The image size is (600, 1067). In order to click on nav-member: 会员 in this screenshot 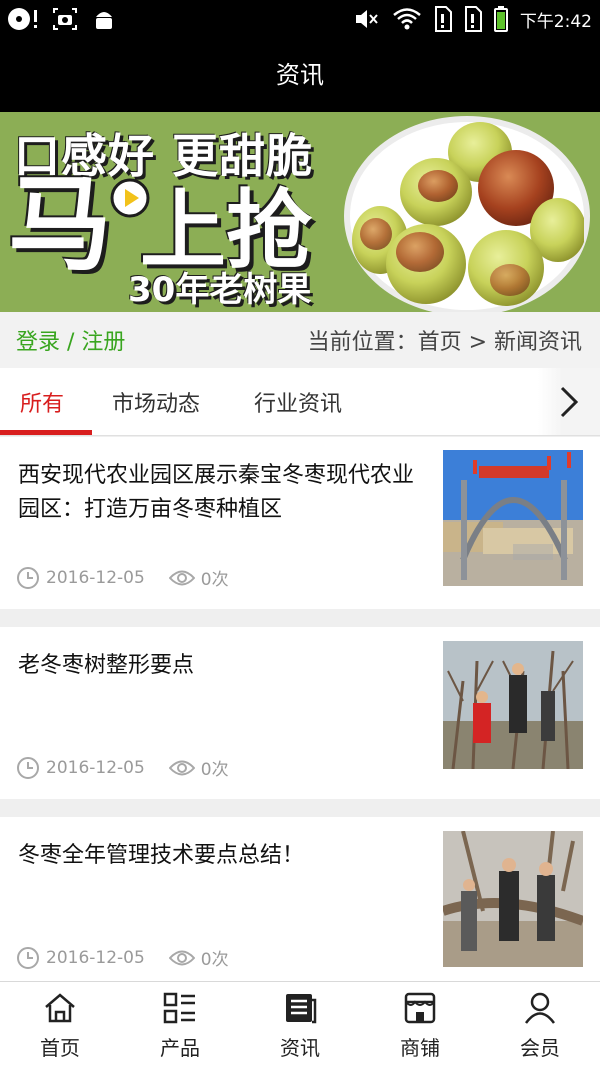, I will do `click(540, 1024)`.